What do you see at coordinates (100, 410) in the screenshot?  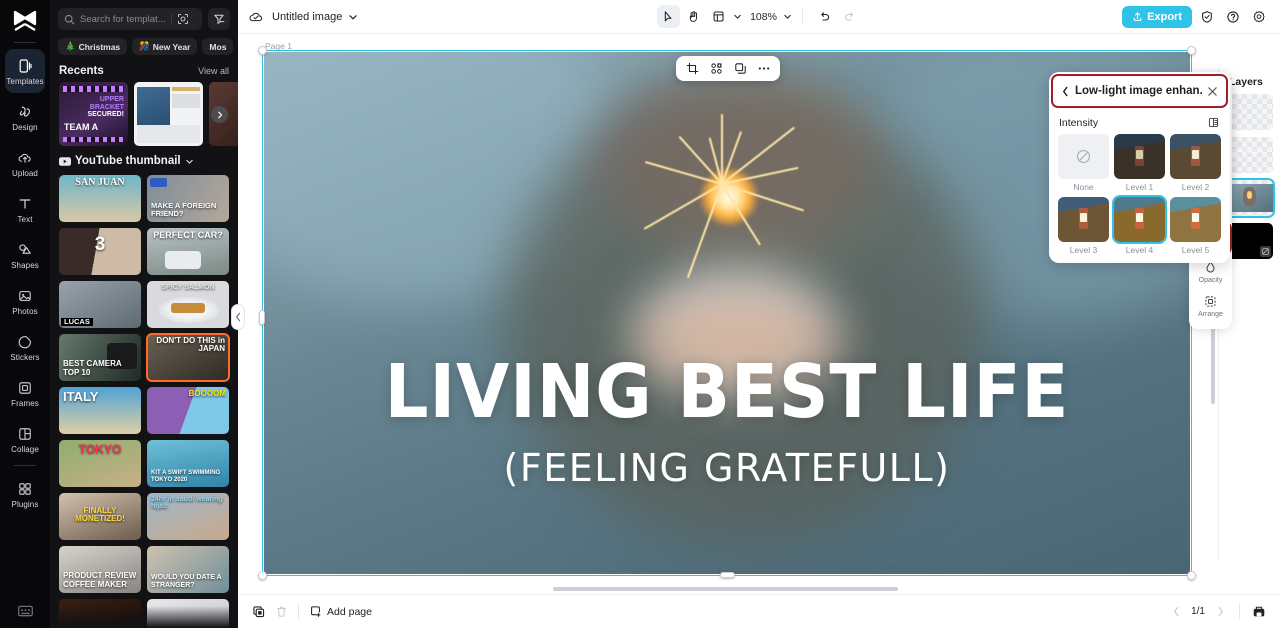 I see `template-card: ITALY` at bounding box center [100, 410].